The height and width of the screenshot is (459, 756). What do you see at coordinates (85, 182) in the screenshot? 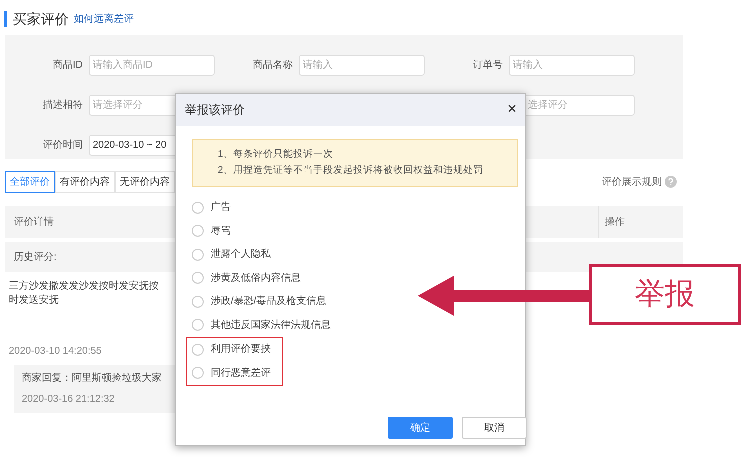
I see `filter-tab: 有评价内容` at bounding box center [85, 182].